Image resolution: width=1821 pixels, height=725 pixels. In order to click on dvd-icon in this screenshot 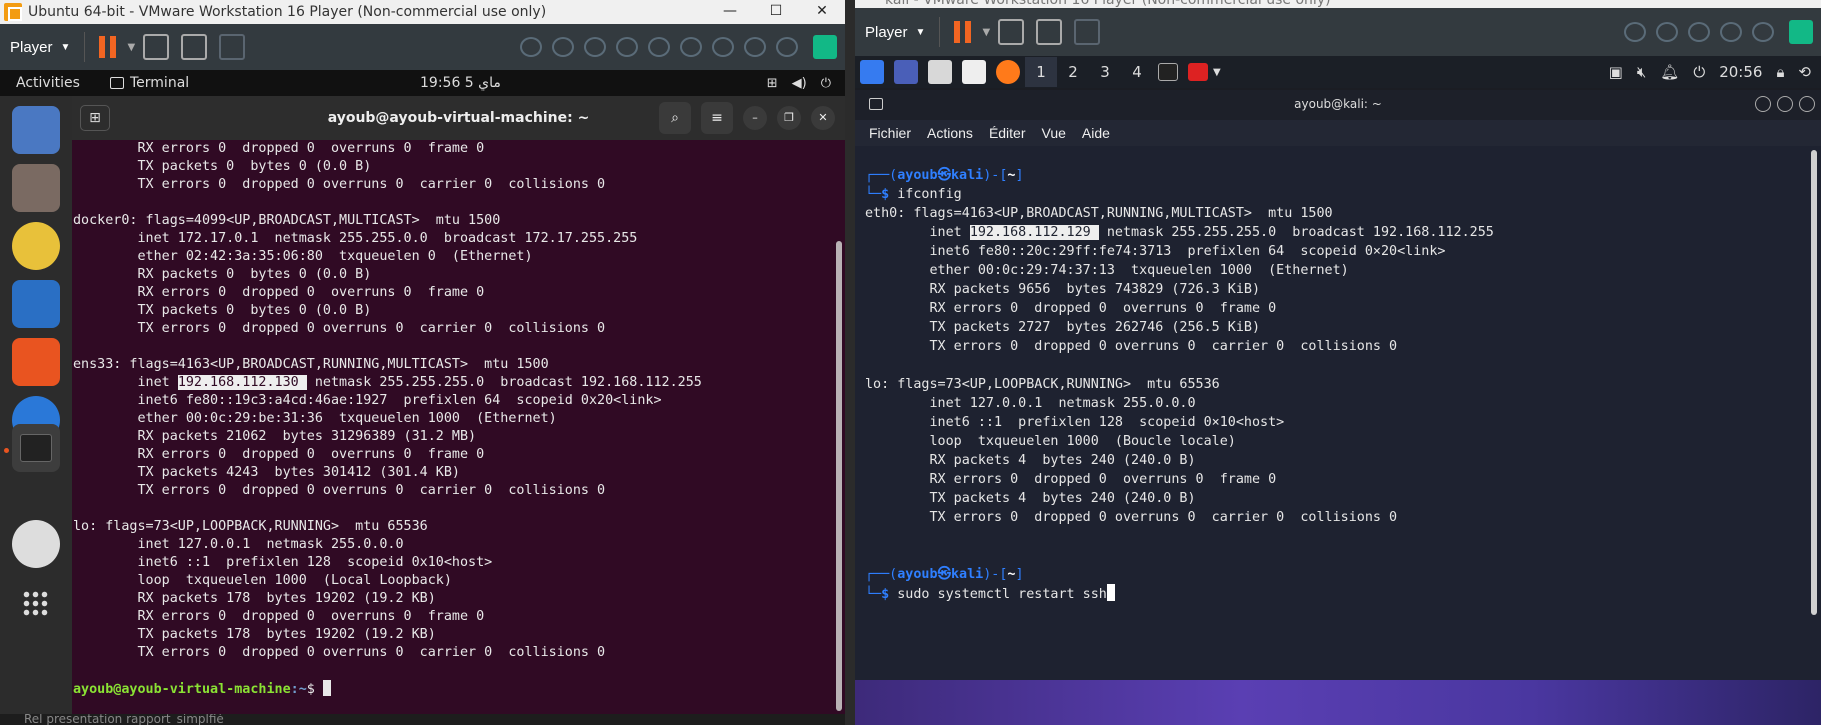, I will do `click(36, 544)`.